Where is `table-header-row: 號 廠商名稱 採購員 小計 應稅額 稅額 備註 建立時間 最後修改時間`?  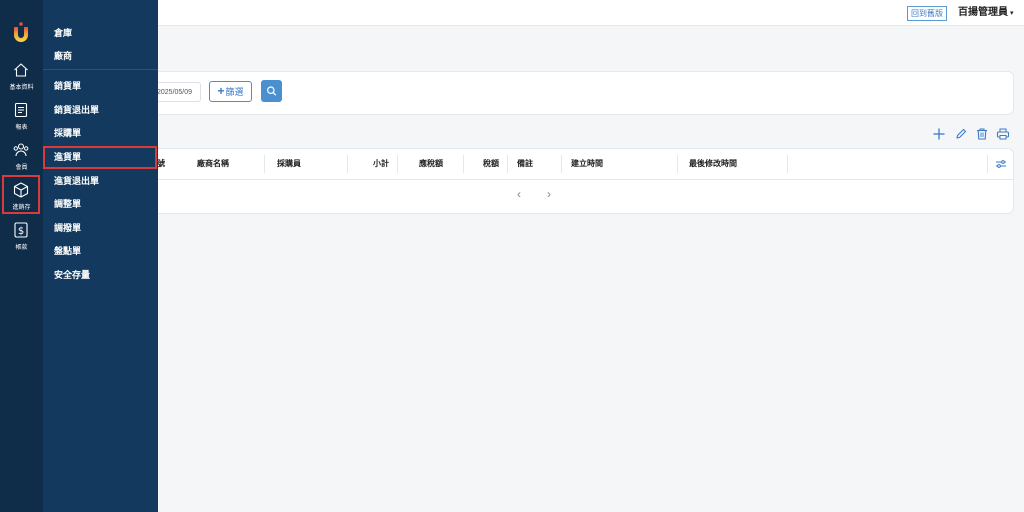 table-header-row: 號 廠商名稱 採購員 小計 應稅額 稅額 備註 建立時間 最後修改時間 is located at coordinates (582, 164).